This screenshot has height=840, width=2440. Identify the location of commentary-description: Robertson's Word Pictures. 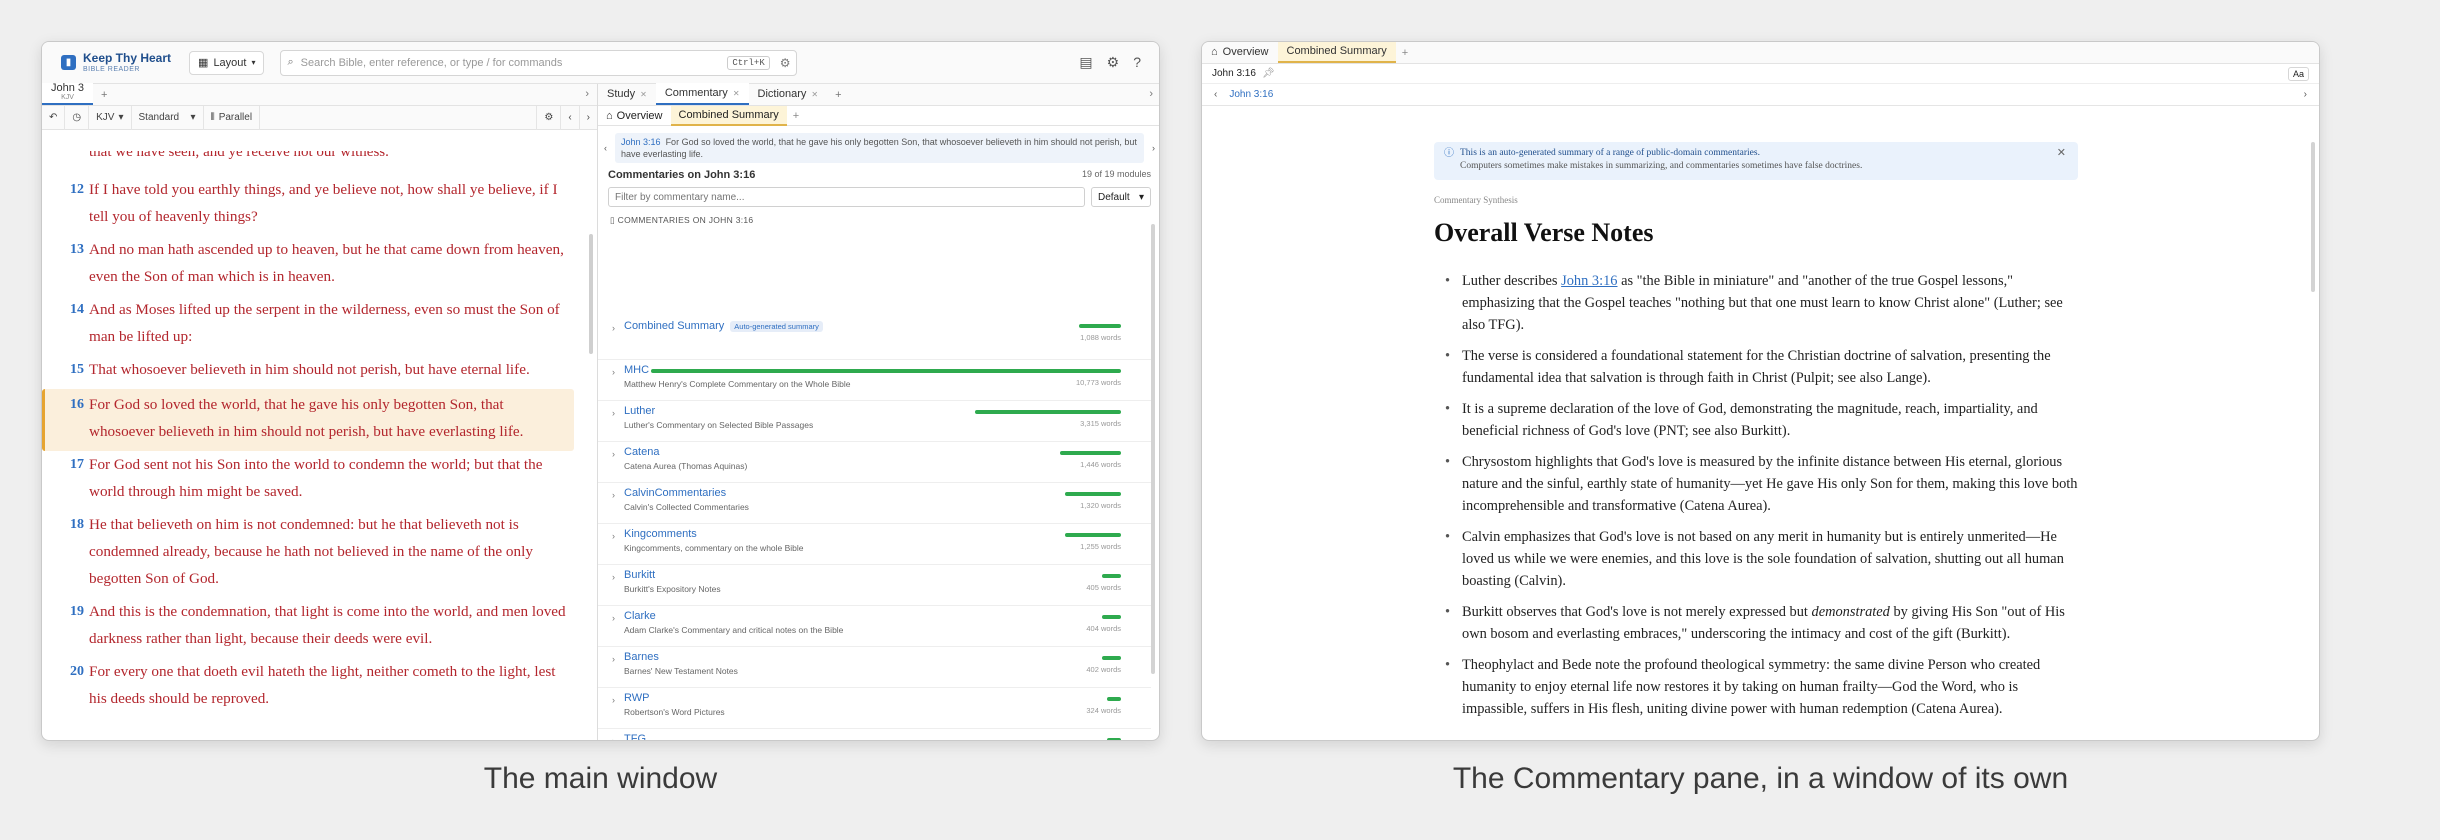
(674, 712).